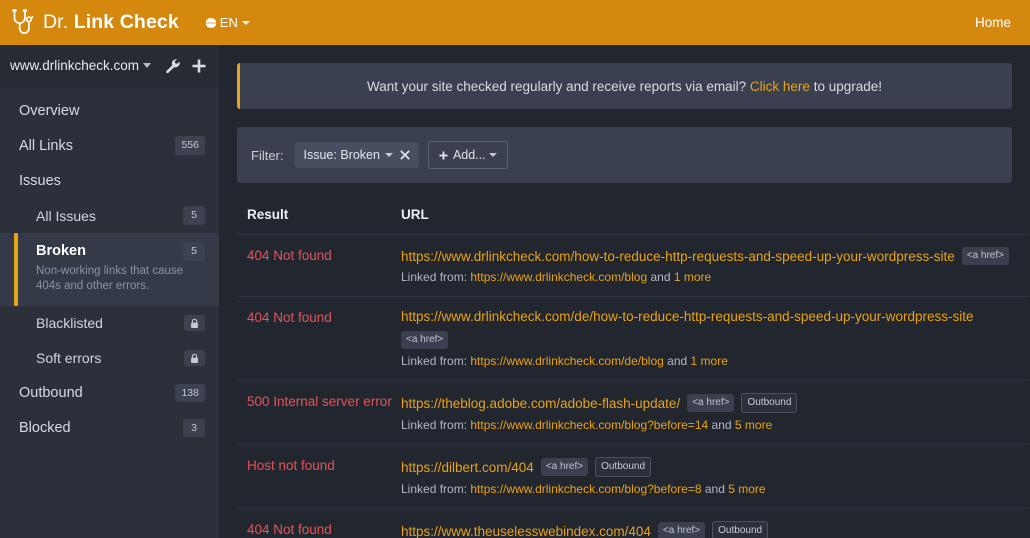 The image size is (1030, 538). Describe the element at coordinates (66, 215) in the screenshot. I see `sidebar-item-label: All Issues` at that location.